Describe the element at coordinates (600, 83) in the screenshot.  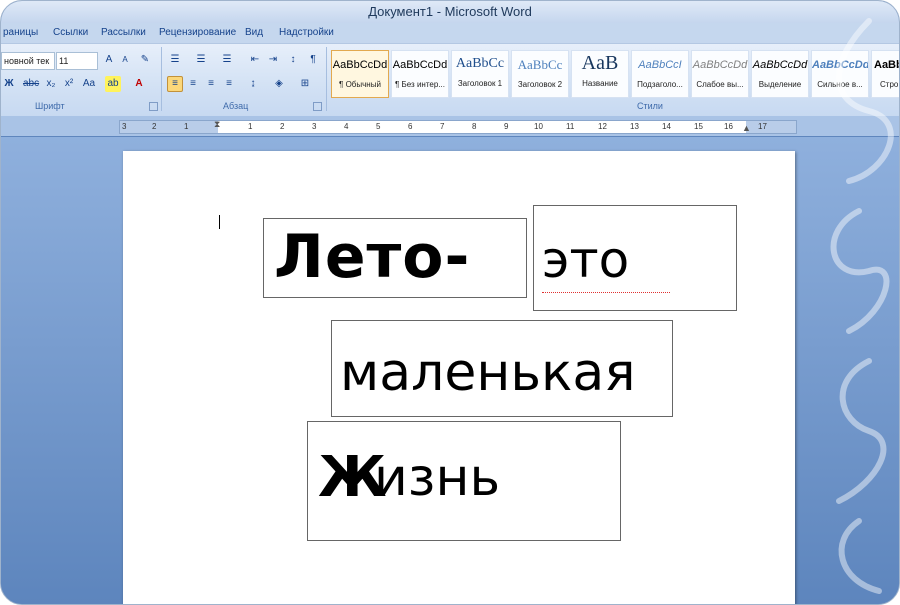
I see `style-name: Название` at that location.